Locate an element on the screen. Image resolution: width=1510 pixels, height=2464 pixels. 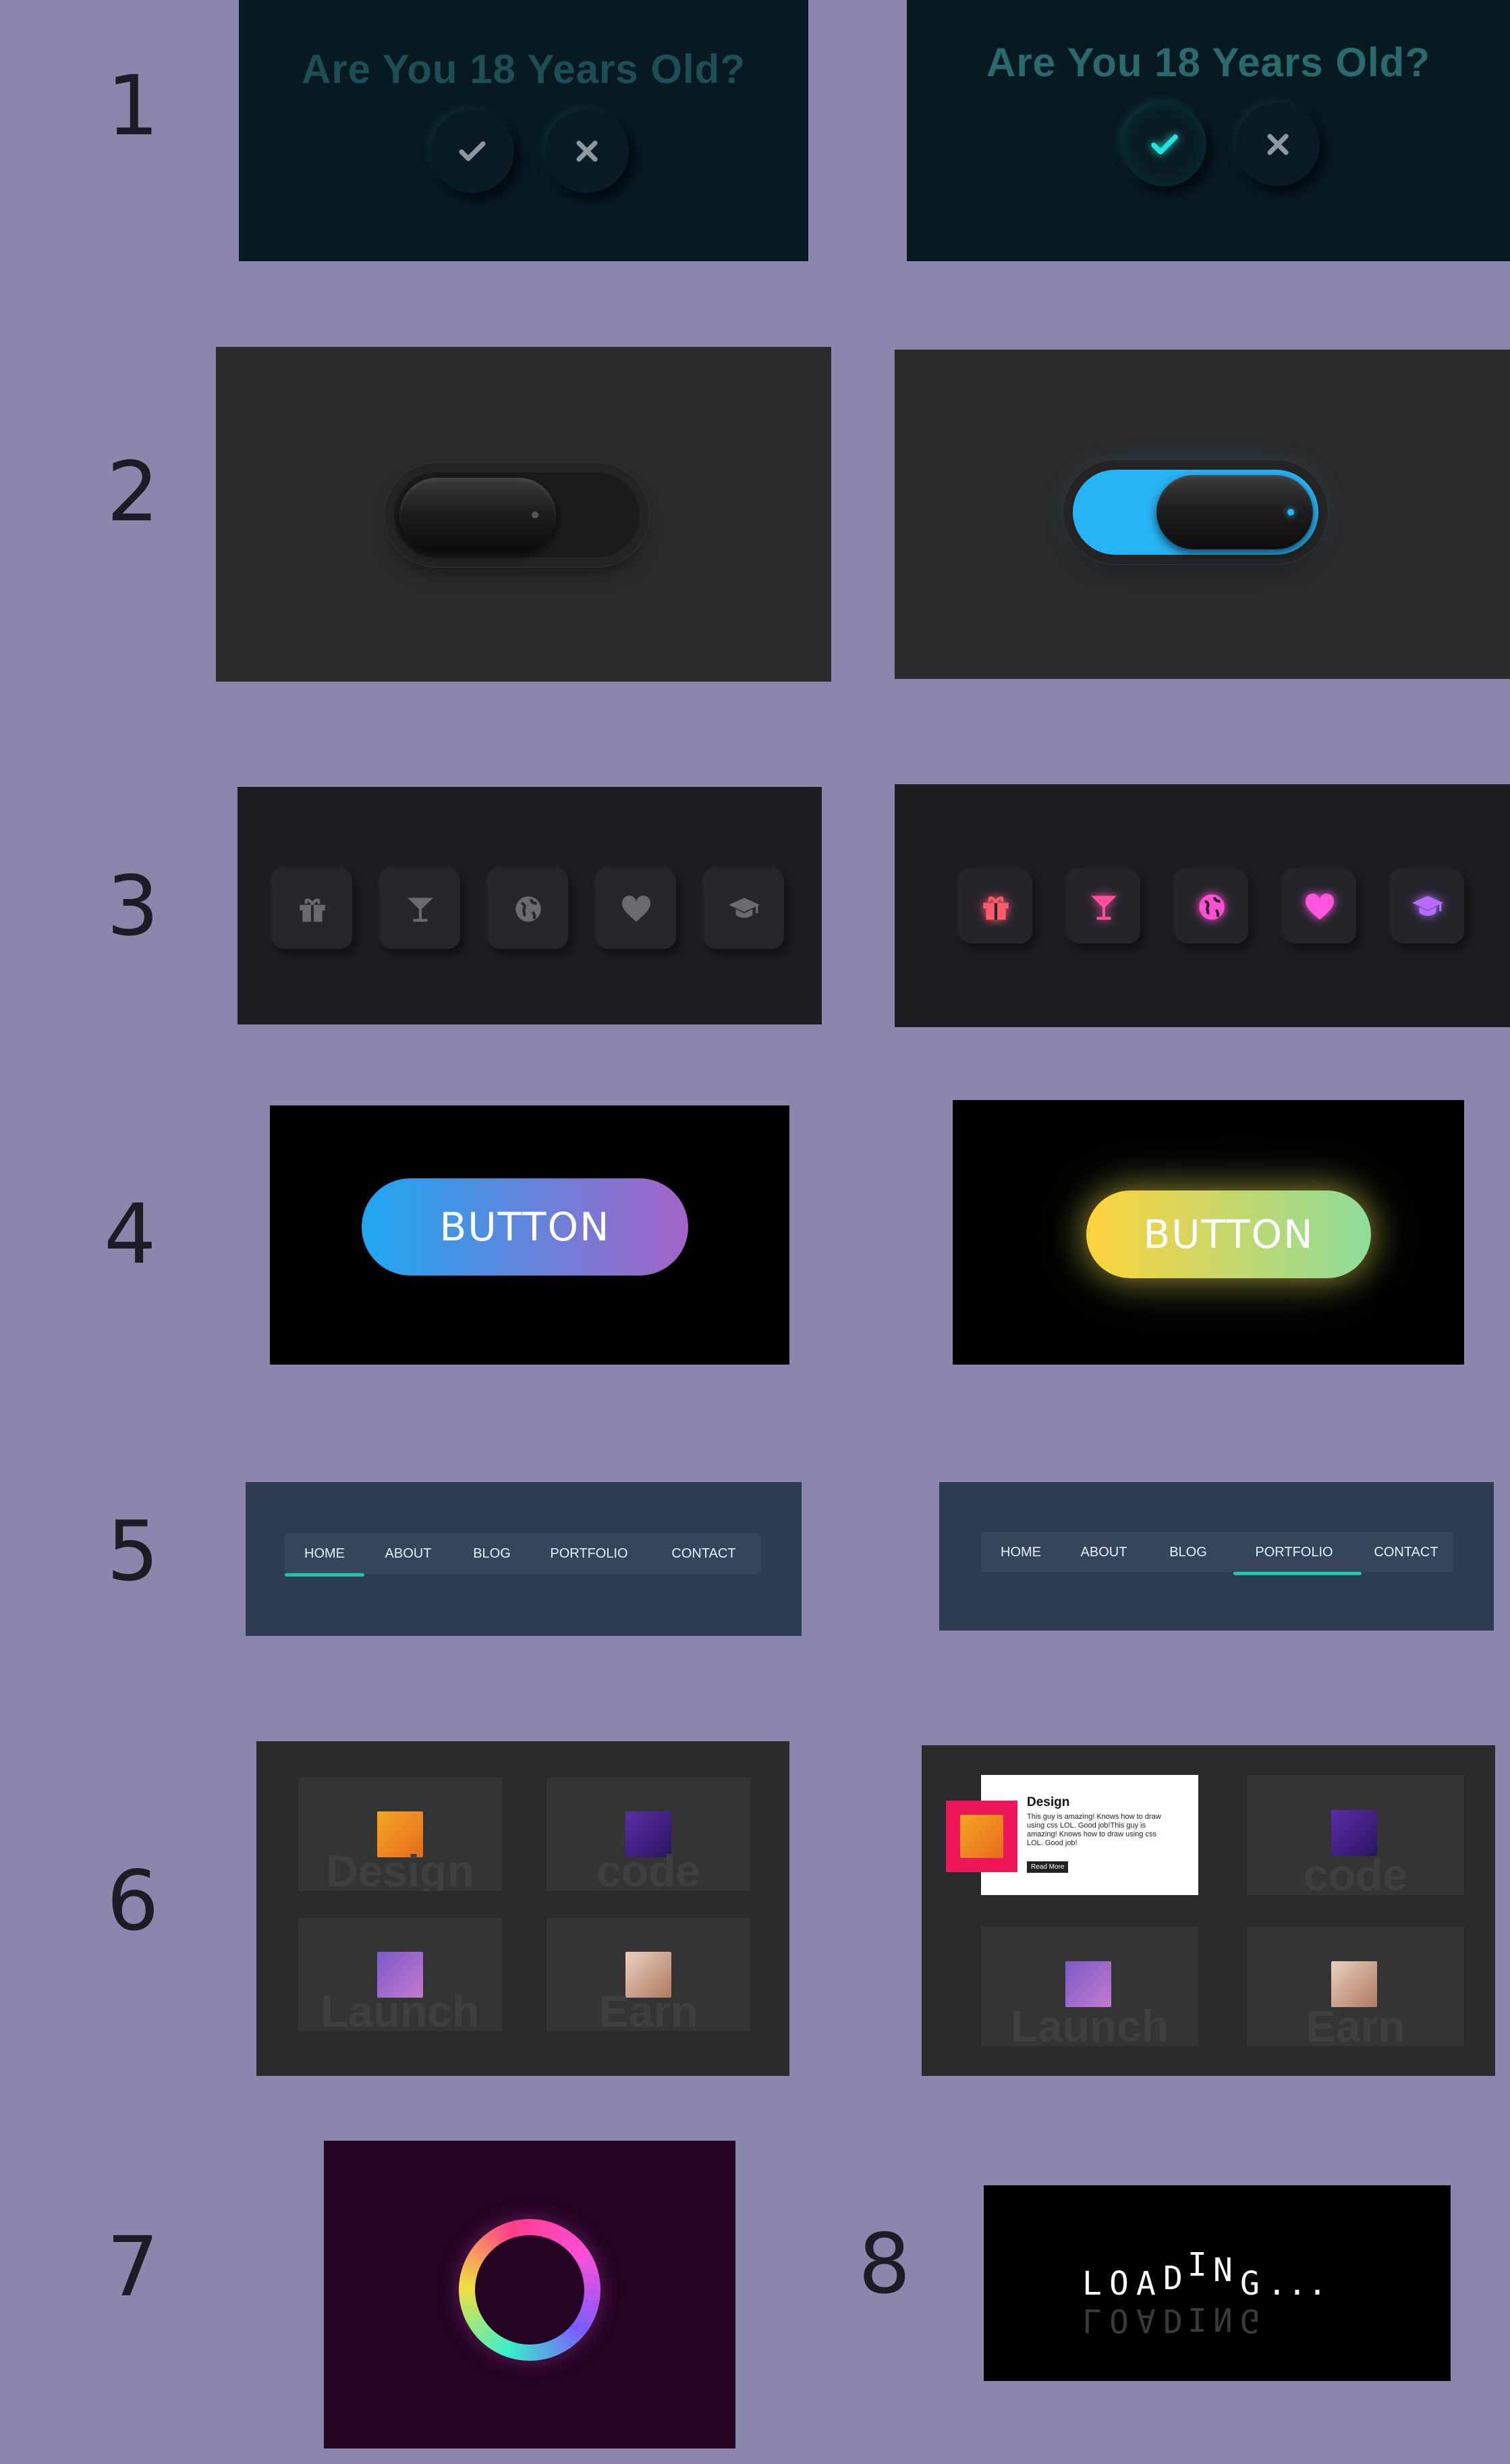
loading-reflection: D is located at coordinates (1173, 2320).